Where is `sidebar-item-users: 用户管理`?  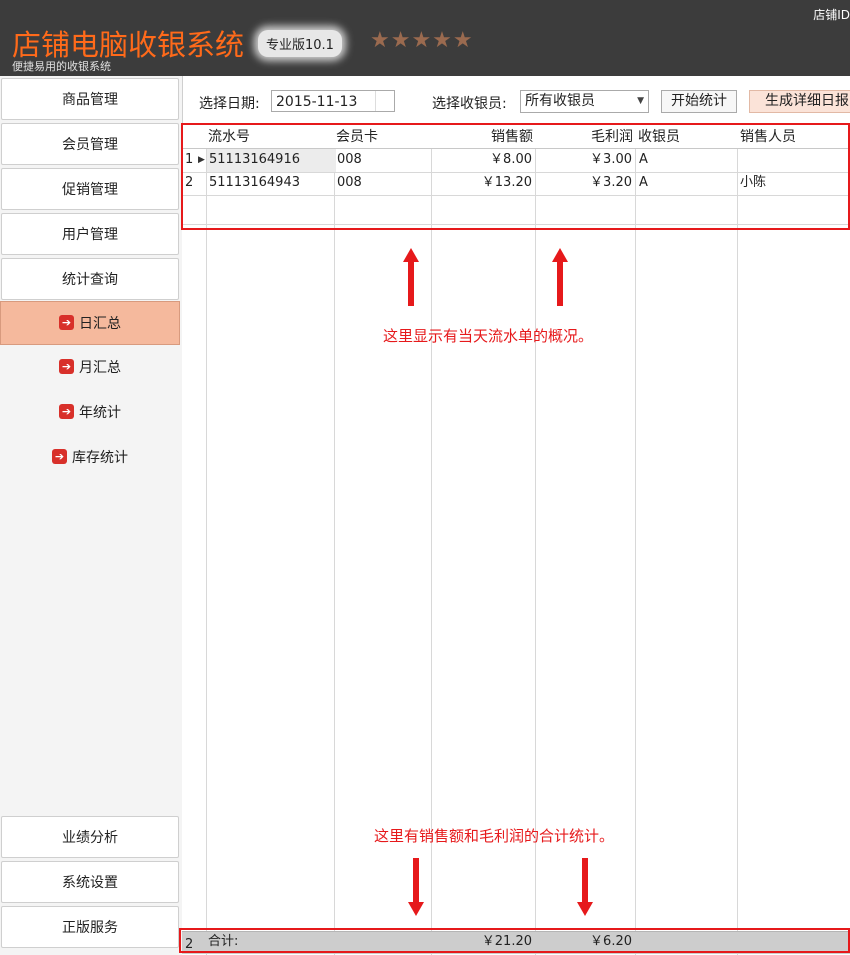
sidebar-item-users: 用户管理 is located at coordinates (90, 234).